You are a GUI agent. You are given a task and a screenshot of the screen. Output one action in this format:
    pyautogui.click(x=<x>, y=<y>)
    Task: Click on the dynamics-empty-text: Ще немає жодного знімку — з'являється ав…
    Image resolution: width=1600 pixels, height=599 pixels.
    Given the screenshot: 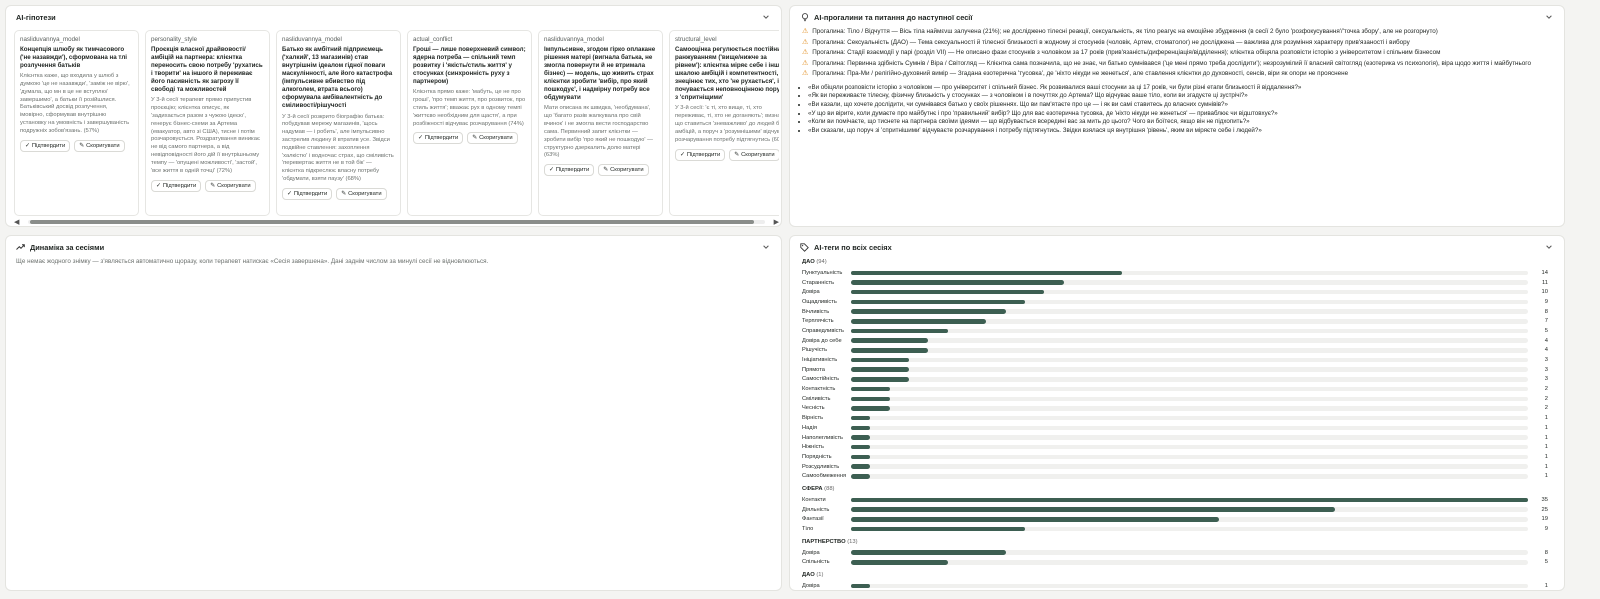 What is the action you would take?
    pyautogui.click(x=252, y=261)
    